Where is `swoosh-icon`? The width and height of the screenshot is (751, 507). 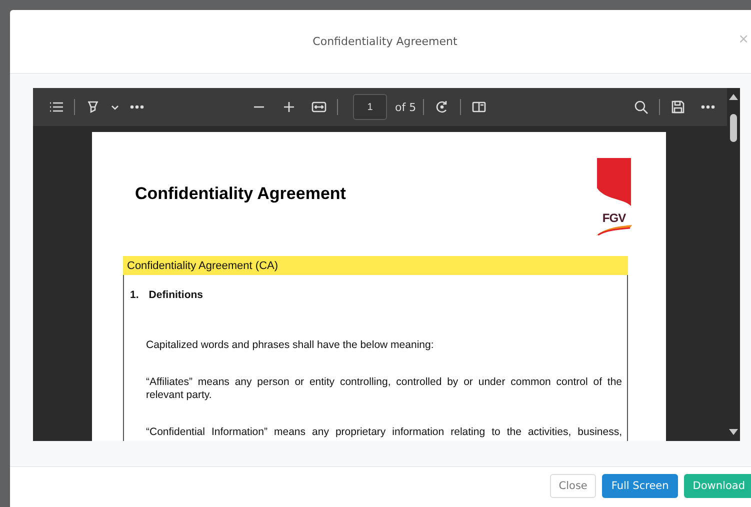
swoosh-icon is located at coordinates (614, 230).